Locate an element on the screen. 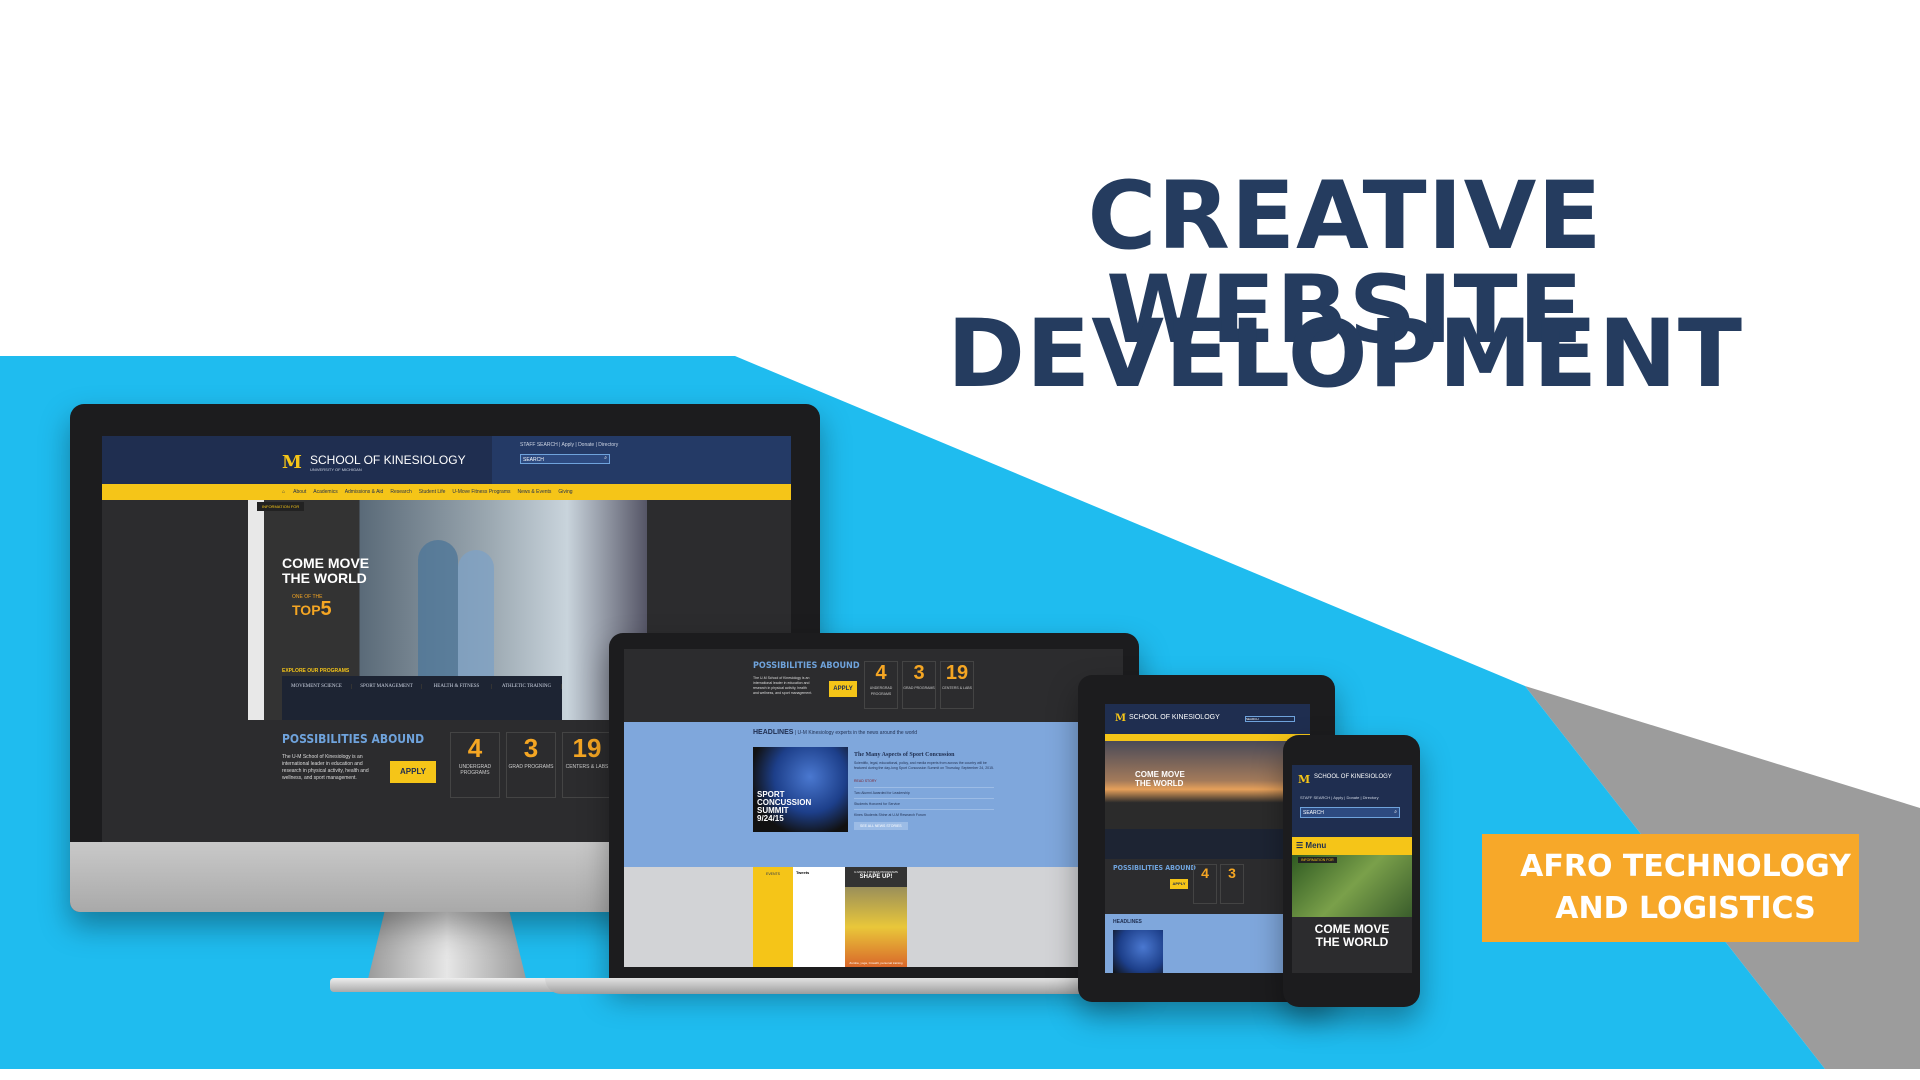 The height and width of the screenshot is (1080, 1920). summit-image: SPORT CONCUSSION SUMMIT 9/24/15 is located at coordinates (800, 789).